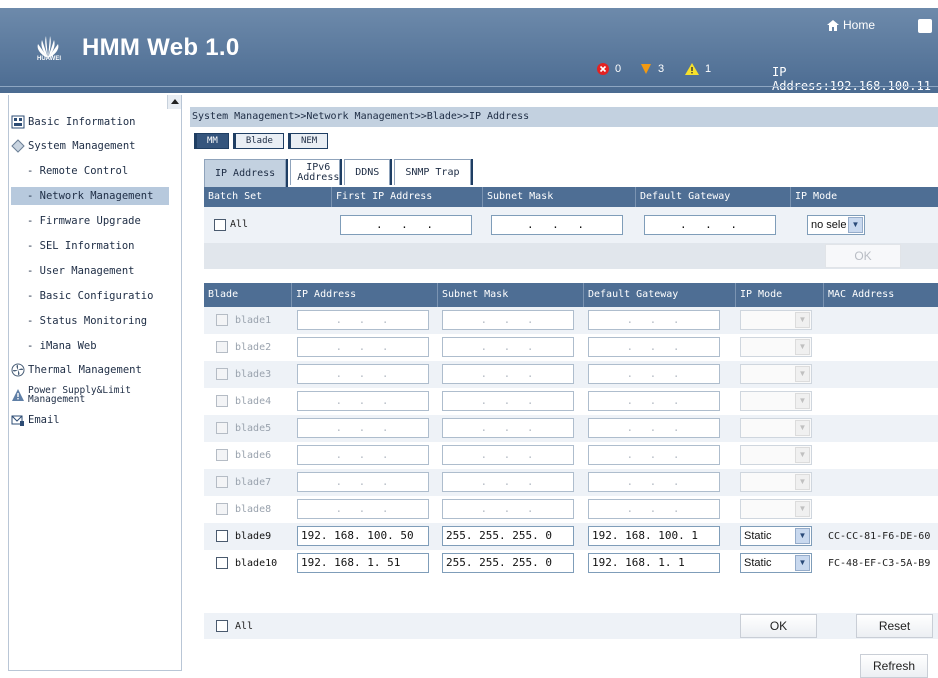 This screenshot has width=938, height=678. Describe the element at coordinates (778, 626) in the screenshot. I see `table-ok-button: OK` at that location.